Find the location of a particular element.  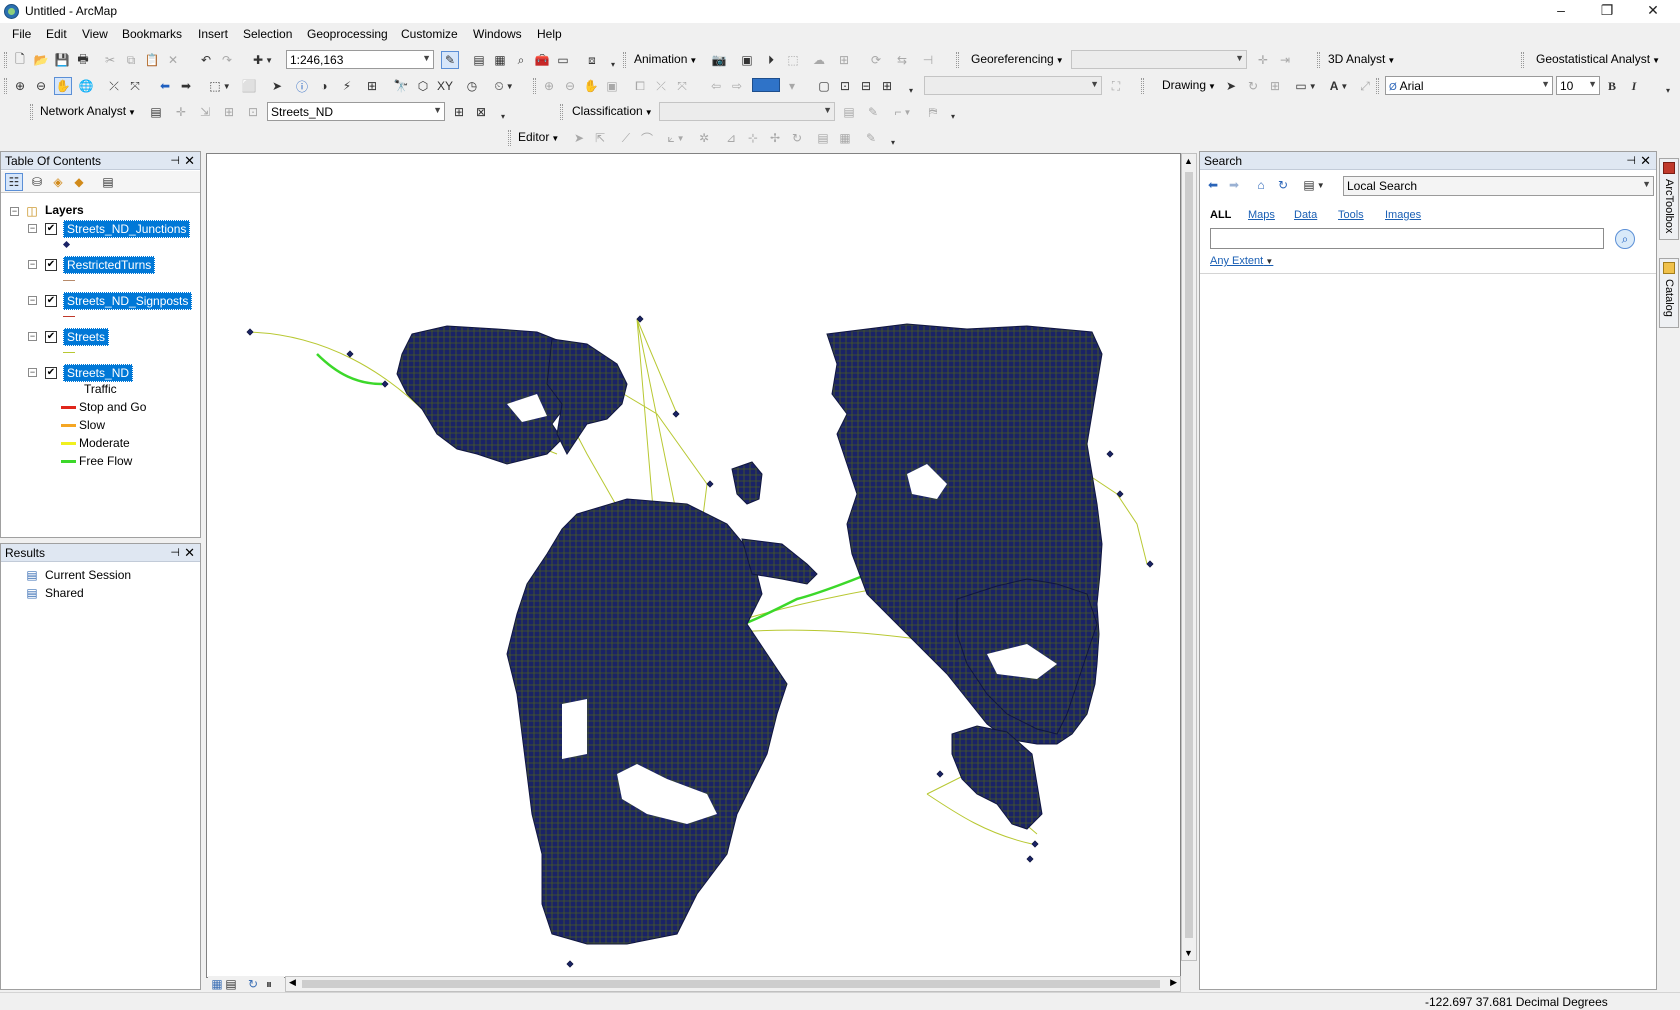

menu-bookmarks: Bookmarks is located at coordinates (152, 34).